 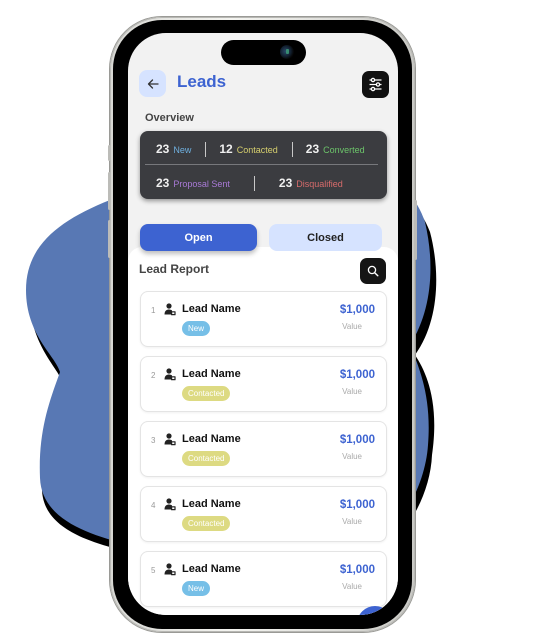 I want to click on stat-disqualified: 23 Disqualified, so click(x=311, y=183).